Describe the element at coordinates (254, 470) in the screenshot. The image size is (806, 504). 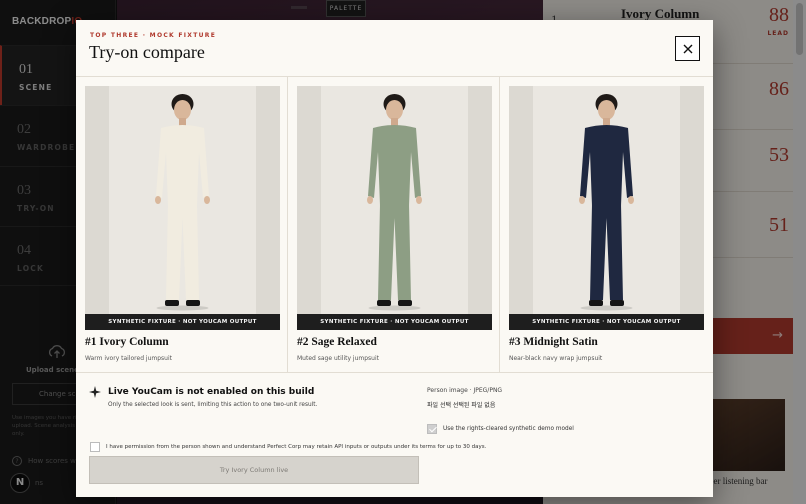
I see `try-live-button: Try Ivory Column live` at that location.